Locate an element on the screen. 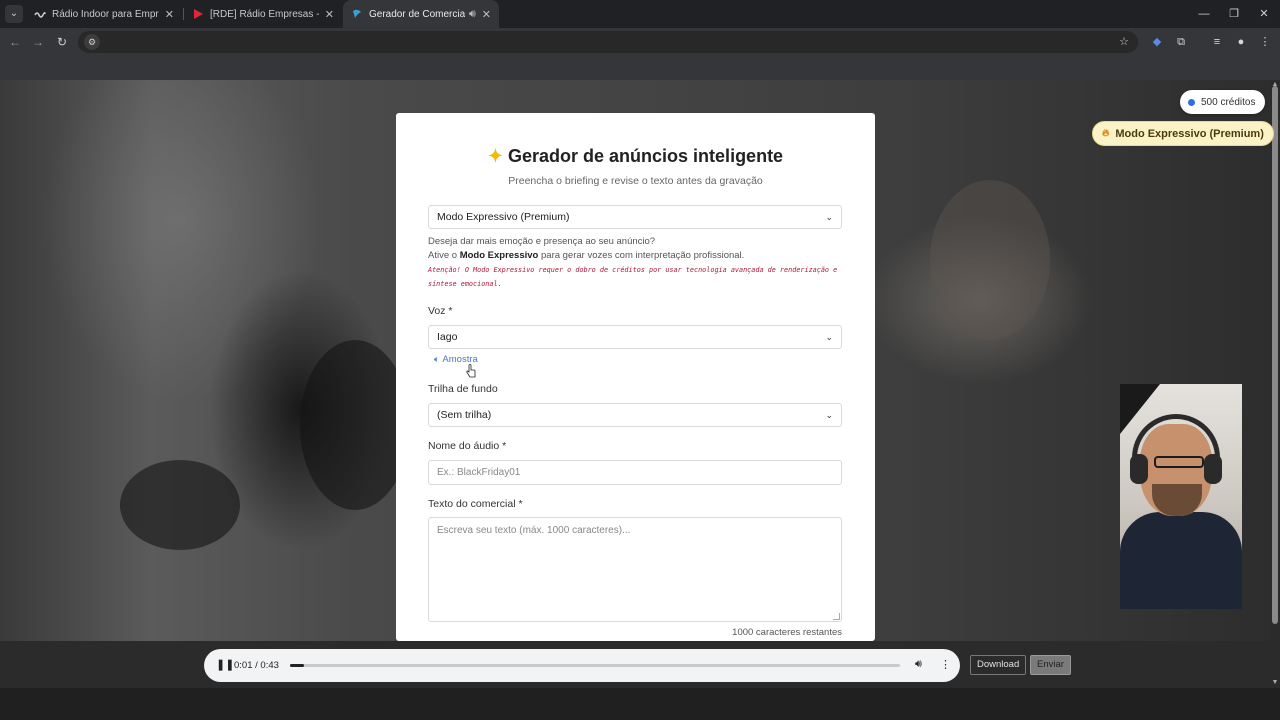 This screenshot has height=720, width=1280. audio-name-input: Ex.: BlackFriday01 is located at coordinates (635, 472).